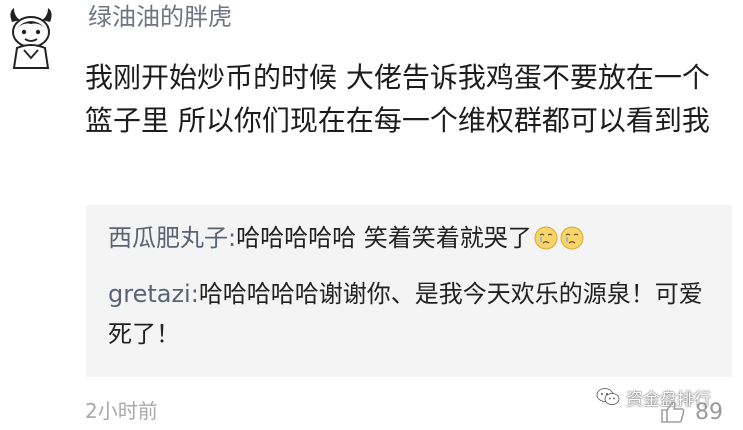 Image resolution: width=743 pixels, height=430 pixels. I want to click on comment-username: 绿油油的胖虎, so click(160, 17).